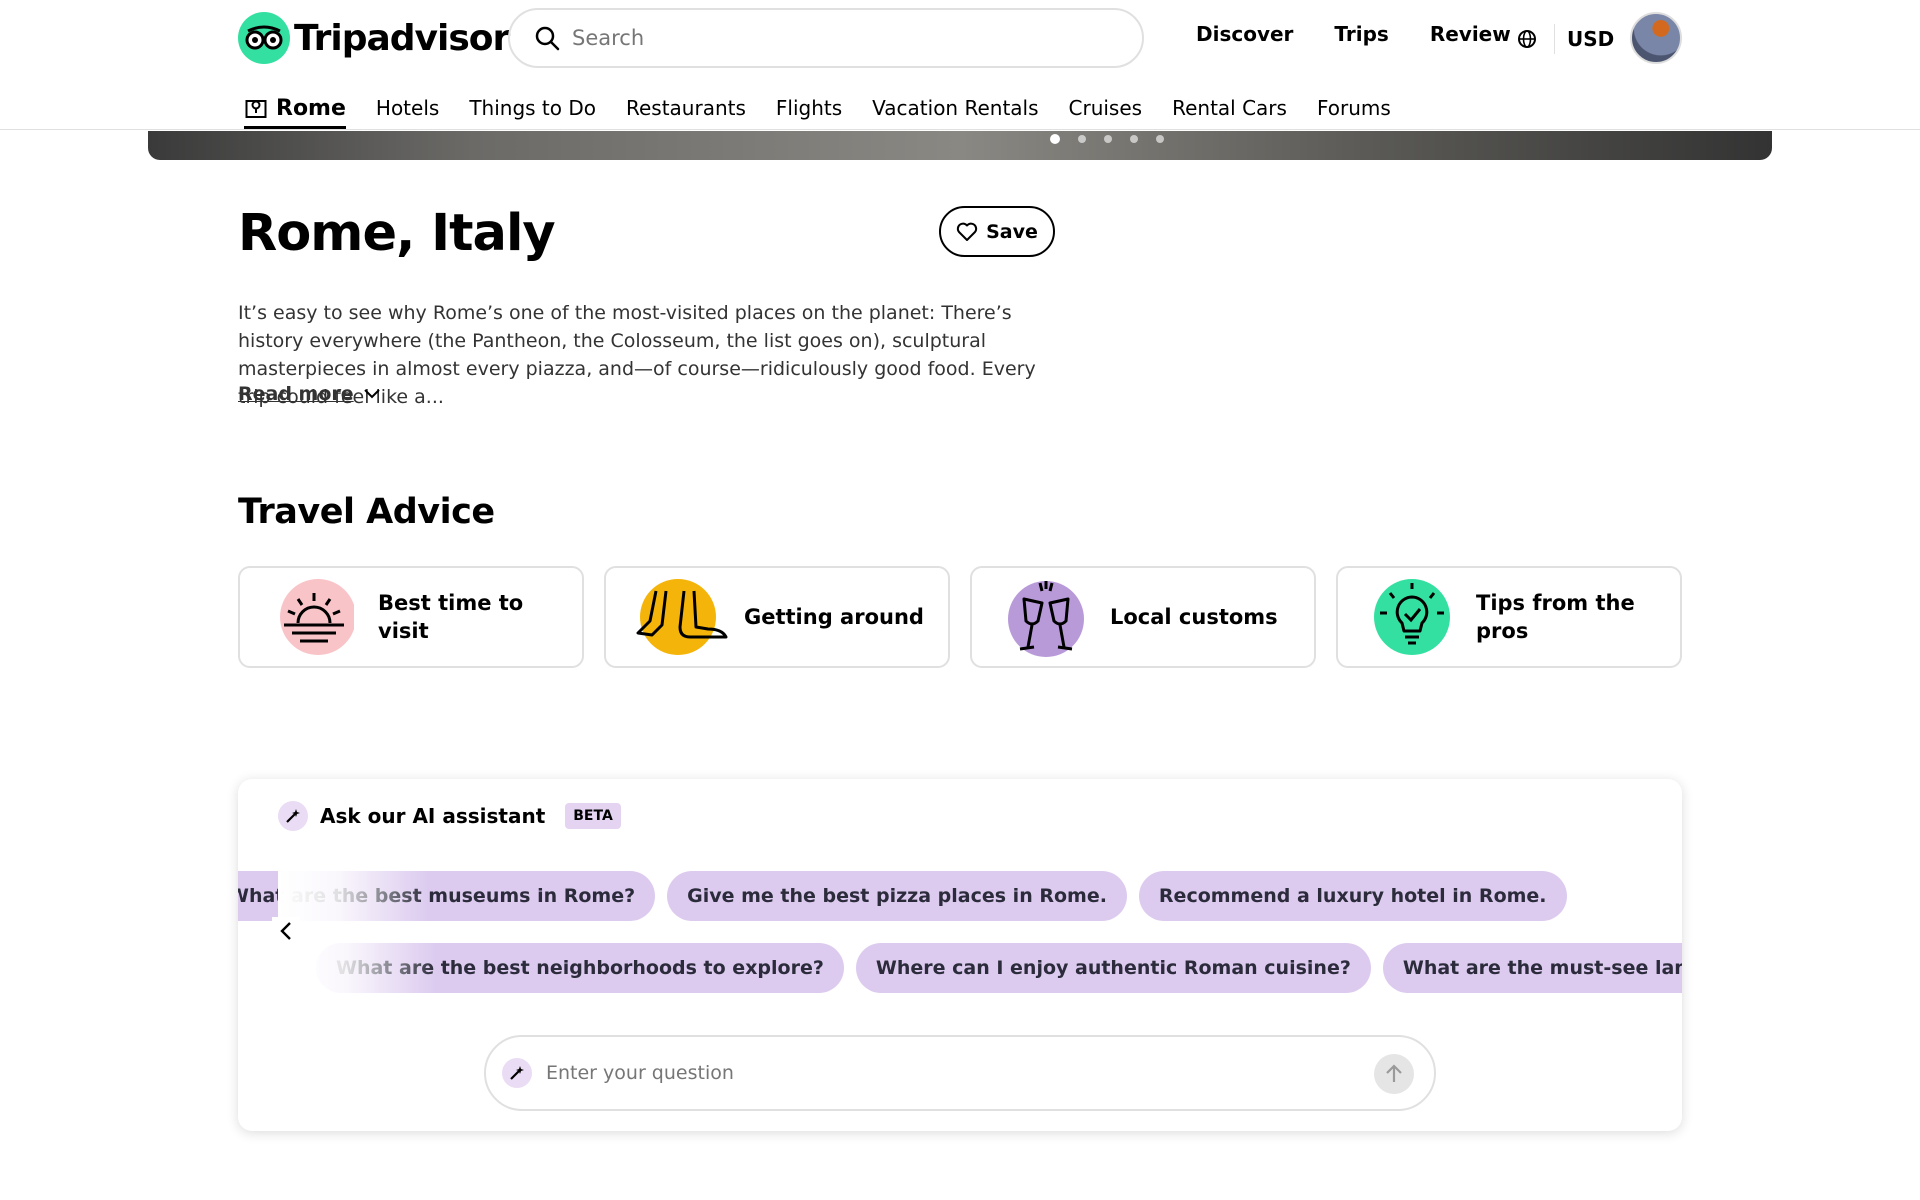 The height and width of the screenshot is (1200, 1920). What do you see at coordinates (955, 108) in the screenshot?
I see `tab-vacation-rentals: Vacation Rentals` at bounding box center [955, 108].